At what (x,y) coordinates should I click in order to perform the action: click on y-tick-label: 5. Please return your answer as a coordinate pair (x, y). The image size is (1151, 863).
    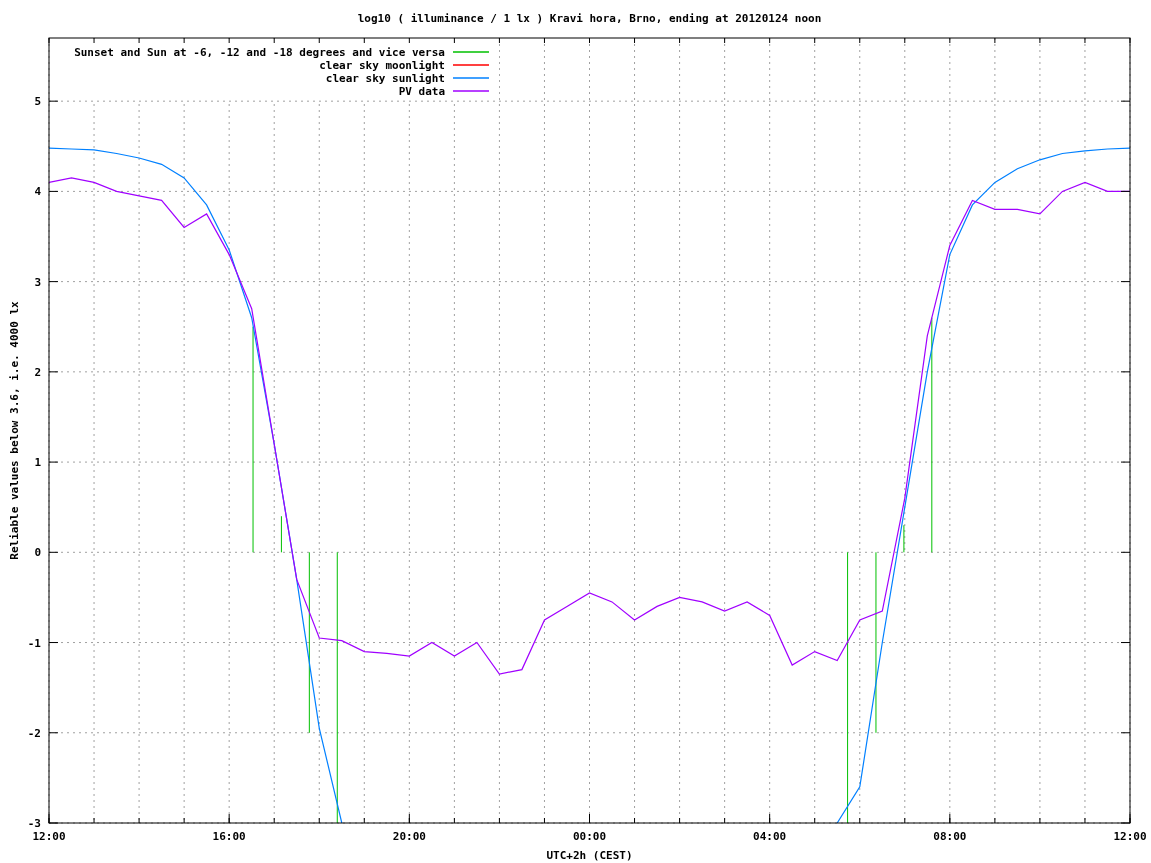
    Looking at the image, I should click on (37, 102).